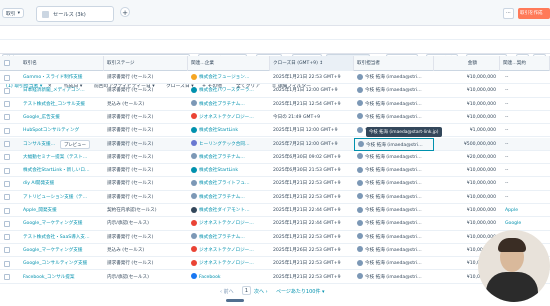 This screenshot has height=306, width=550. Describe the element at coordinates (62, 250) in the screenshot. I see `deal-name-link: Google_マーケティング支援` at that location.